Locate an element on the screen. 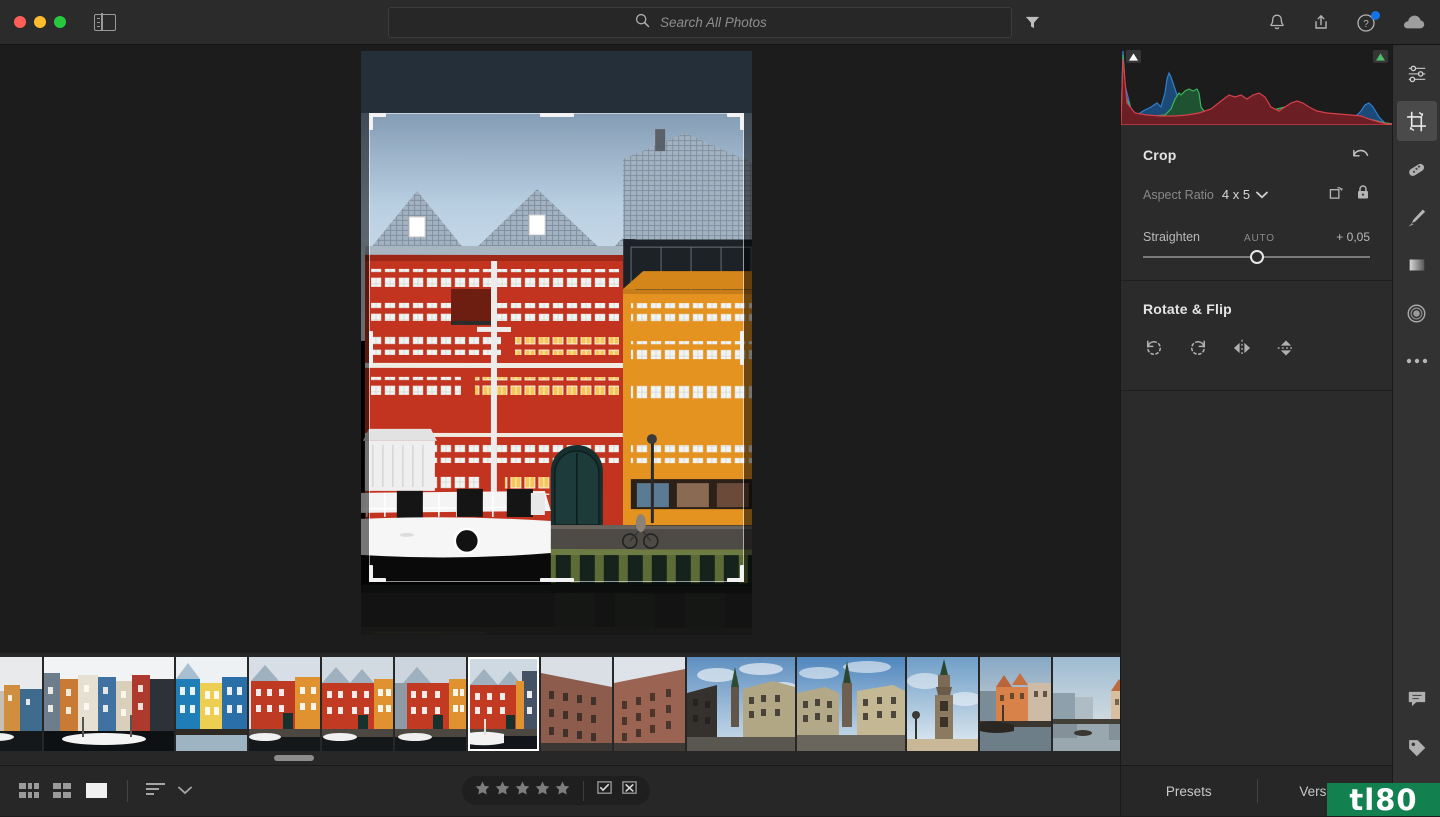 Image resolution: width=1440 pixels, height=817 pixels. share-icon is located at coordinates (1321, 22).